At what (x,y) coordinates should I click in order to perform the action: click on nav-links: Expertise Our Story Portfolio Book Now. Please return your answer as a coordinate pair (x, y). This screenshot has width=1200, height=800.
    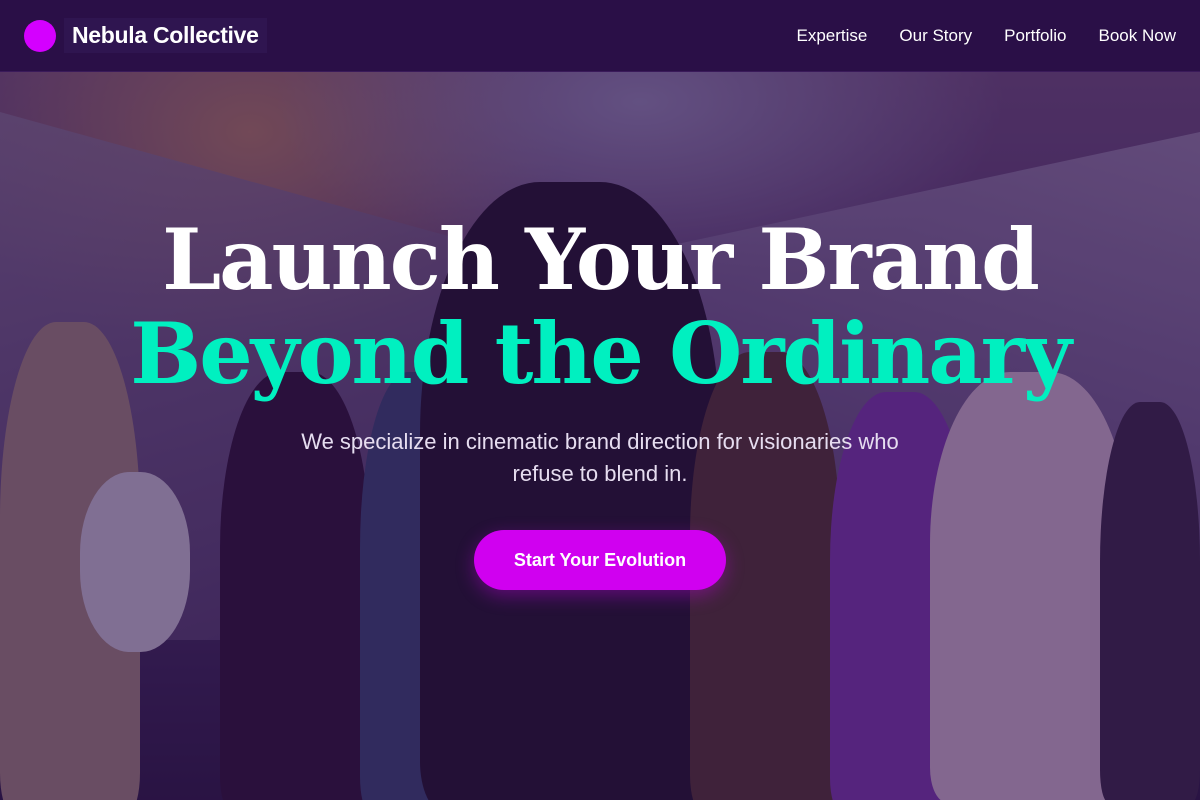
    Looking at the image, I should click on (986, 36).